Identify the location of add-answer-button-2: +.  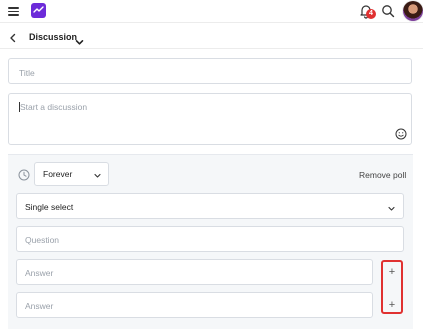
(392, 305).